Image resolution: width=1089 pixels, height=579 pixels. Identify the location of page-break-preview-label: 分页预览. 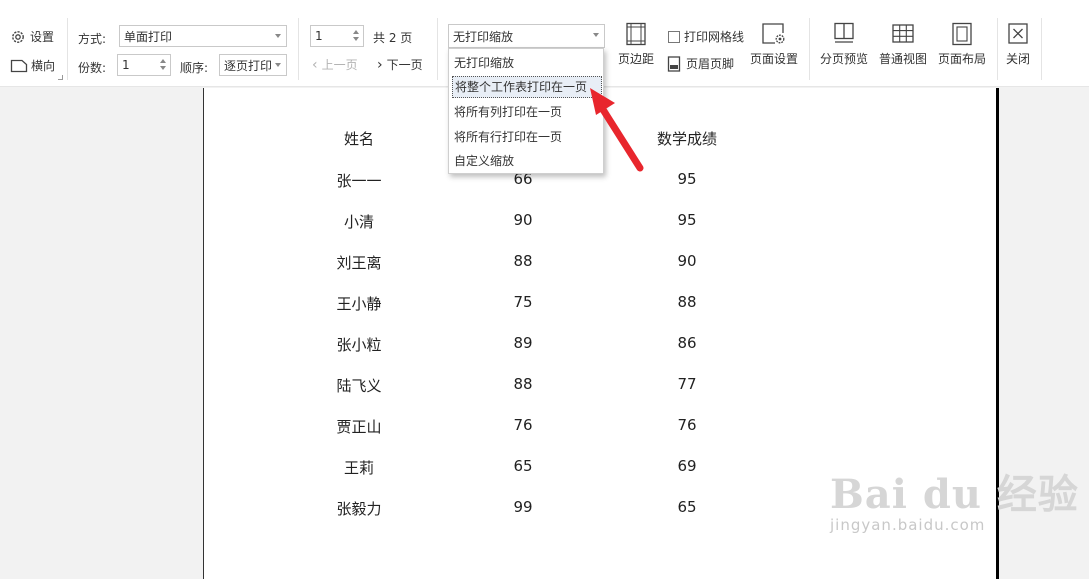
(844, 59).